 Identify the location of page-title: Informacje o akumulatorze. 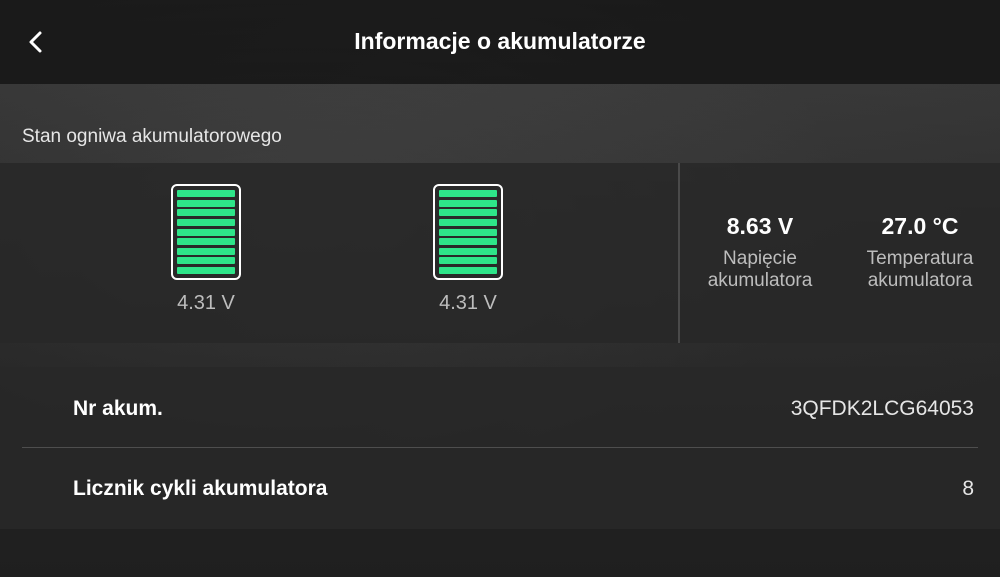
(500, 41).